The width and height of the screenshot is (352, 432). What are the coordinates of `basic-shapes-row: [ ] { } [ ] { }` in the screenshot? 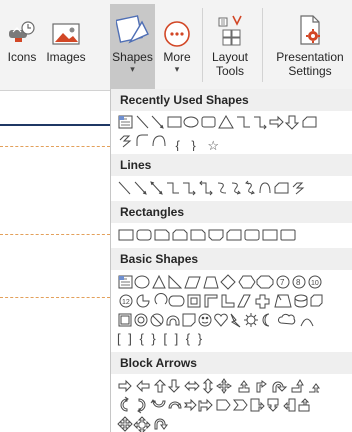 It's located at (231, 339).